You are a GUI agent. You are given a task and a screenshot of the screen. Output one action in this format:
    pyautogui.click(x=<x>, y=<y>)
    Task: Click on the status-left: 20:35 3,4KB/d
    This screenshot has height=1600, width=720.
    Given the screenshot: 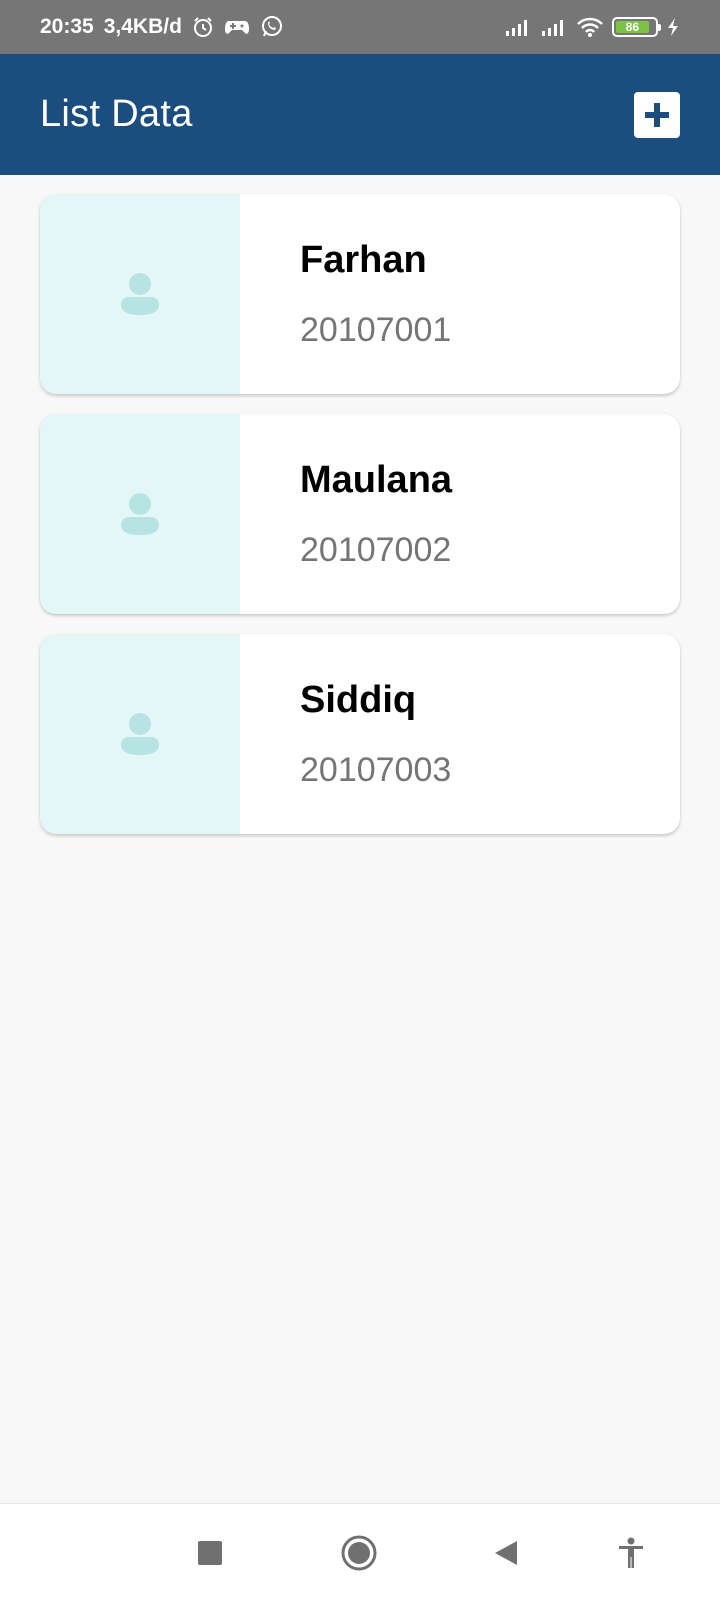 What is the action you would take?
    pyautogui.click(x=162, y=27)
    